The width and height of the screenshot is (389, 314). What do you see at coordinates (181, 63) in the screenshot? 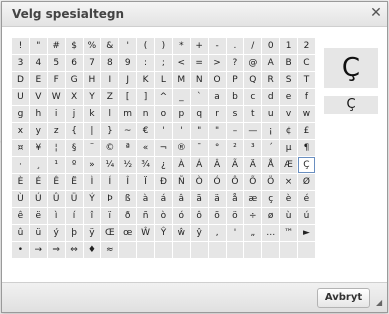
I see `character-cell: <` at bounding box center [181, 63].